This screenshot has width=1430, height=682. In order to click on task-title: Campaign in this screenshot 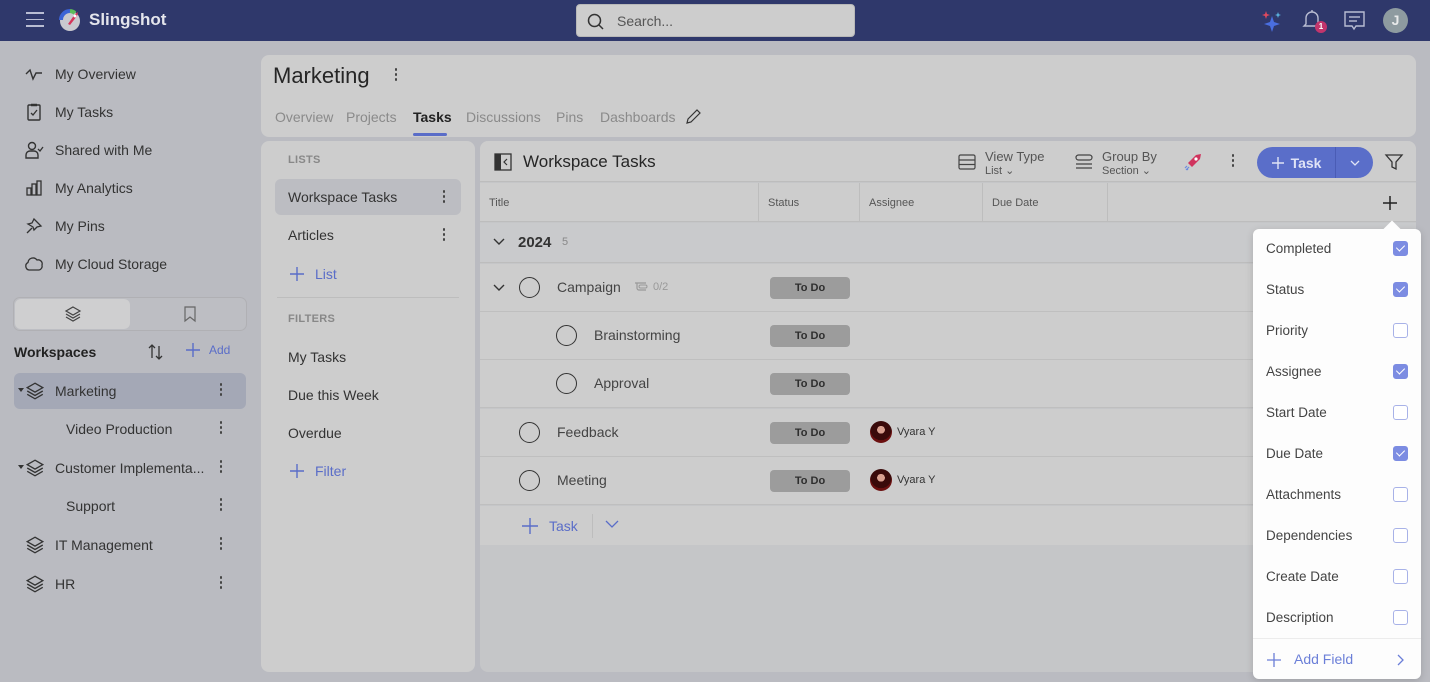, I will do `click(589, 287)`.